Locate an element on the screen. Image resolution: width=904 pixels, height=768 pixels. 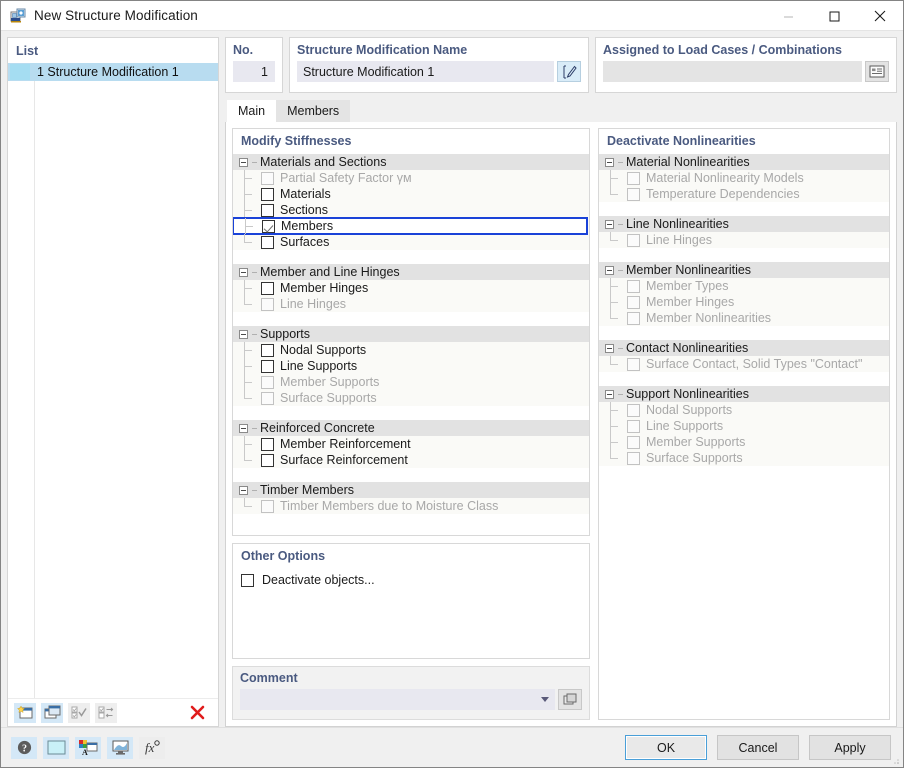
tree-group-timber-members: Timber Members is located at coordinates (411, 490).